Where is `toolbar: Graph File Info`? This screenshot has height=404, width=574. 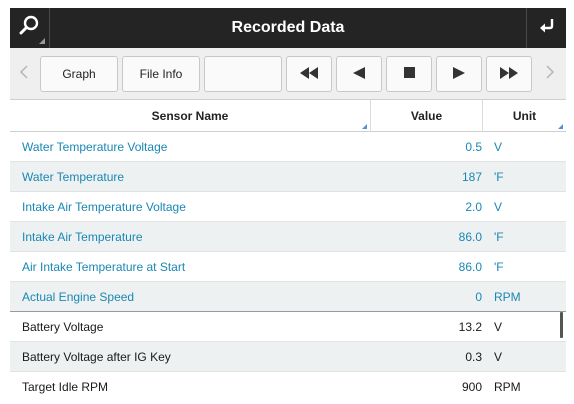
toolbar: Graph File Info is located at coordinates (288, 74).